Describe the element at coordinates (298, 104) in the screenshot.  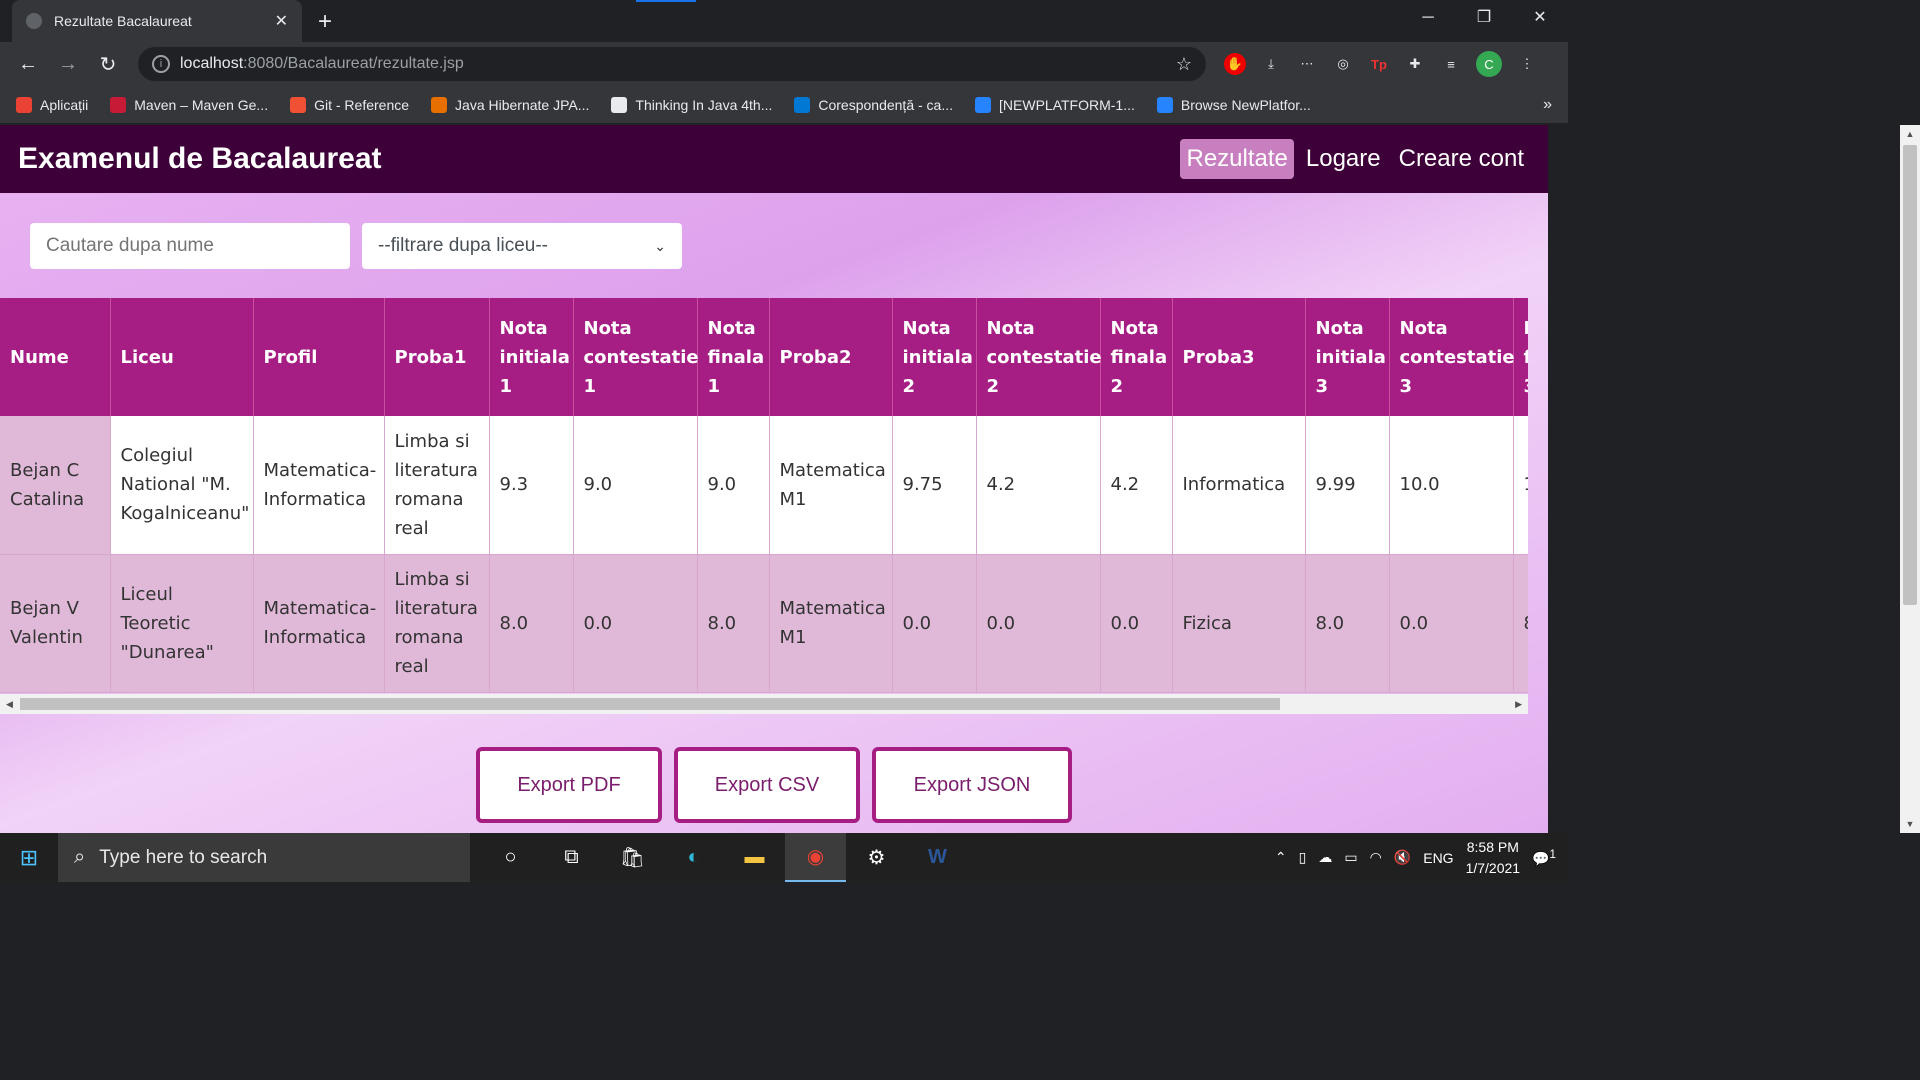
I see `git-icon` at that location.